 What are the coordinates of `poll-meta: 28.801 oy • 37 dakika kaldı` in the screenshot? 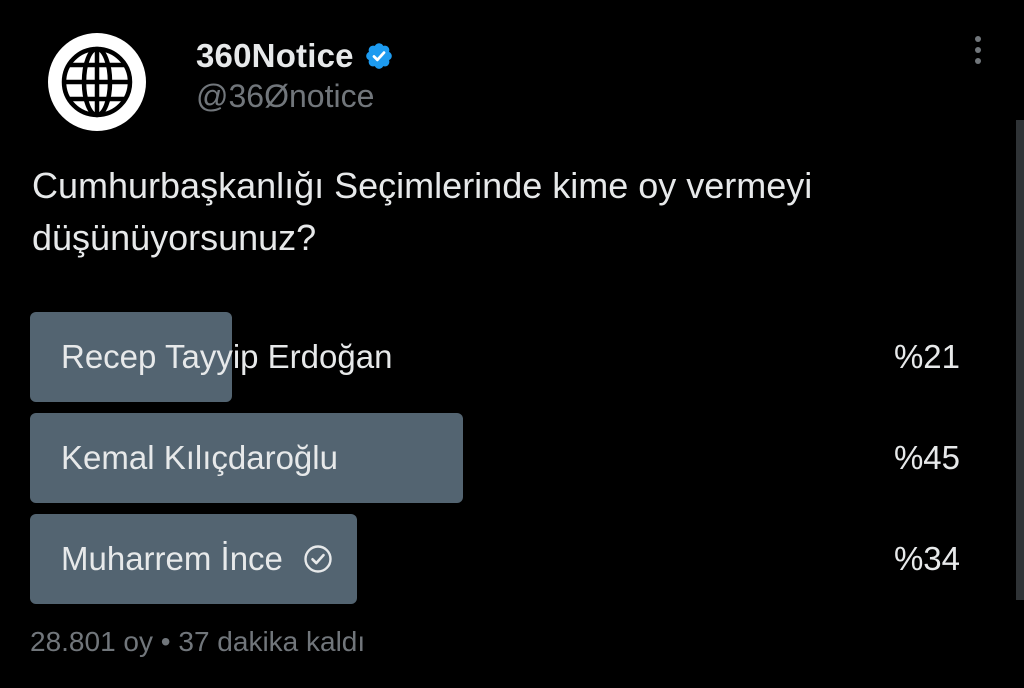 It's located at (197, 642).